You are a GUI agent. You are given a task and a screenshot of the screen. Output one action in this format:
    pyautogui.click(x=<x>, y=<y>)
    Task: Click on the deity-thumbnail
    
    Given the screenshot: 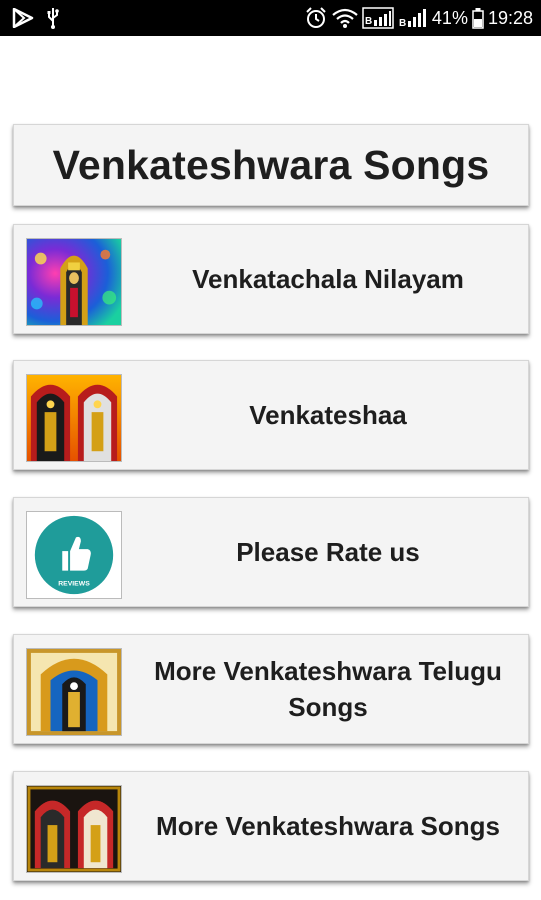 What is the action you would take?
    pyautogui.click(x=74, y=282)
    